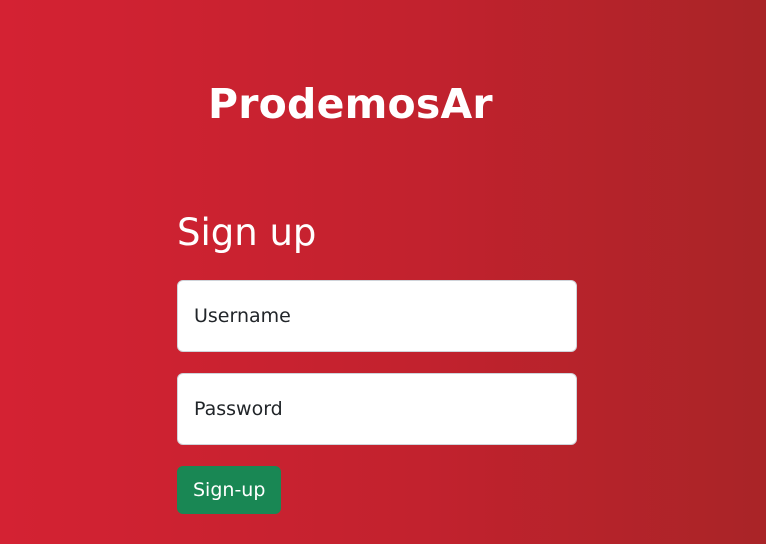 The image size is (766, 544). What do you see at coordinates (247, 232) in the screenshot?
I see `page-title: Sign up` at bounding box center [247, 232].